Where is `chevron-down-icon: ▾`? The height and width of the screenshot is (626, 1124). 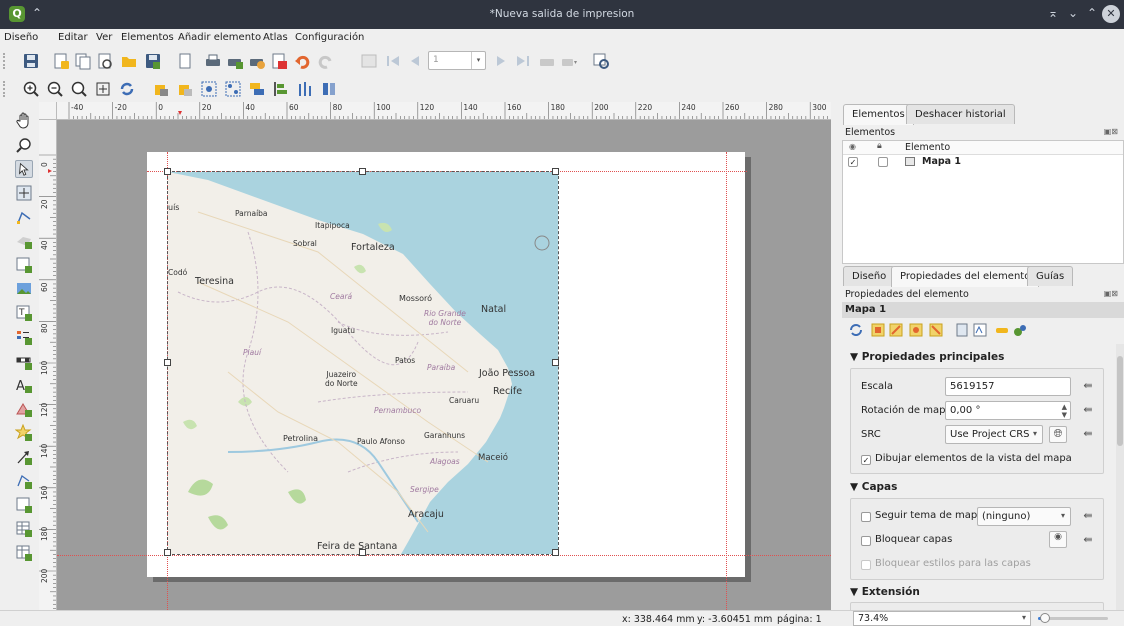 chevron-down-icon: ▾ is located at coordinates (1024, 617).